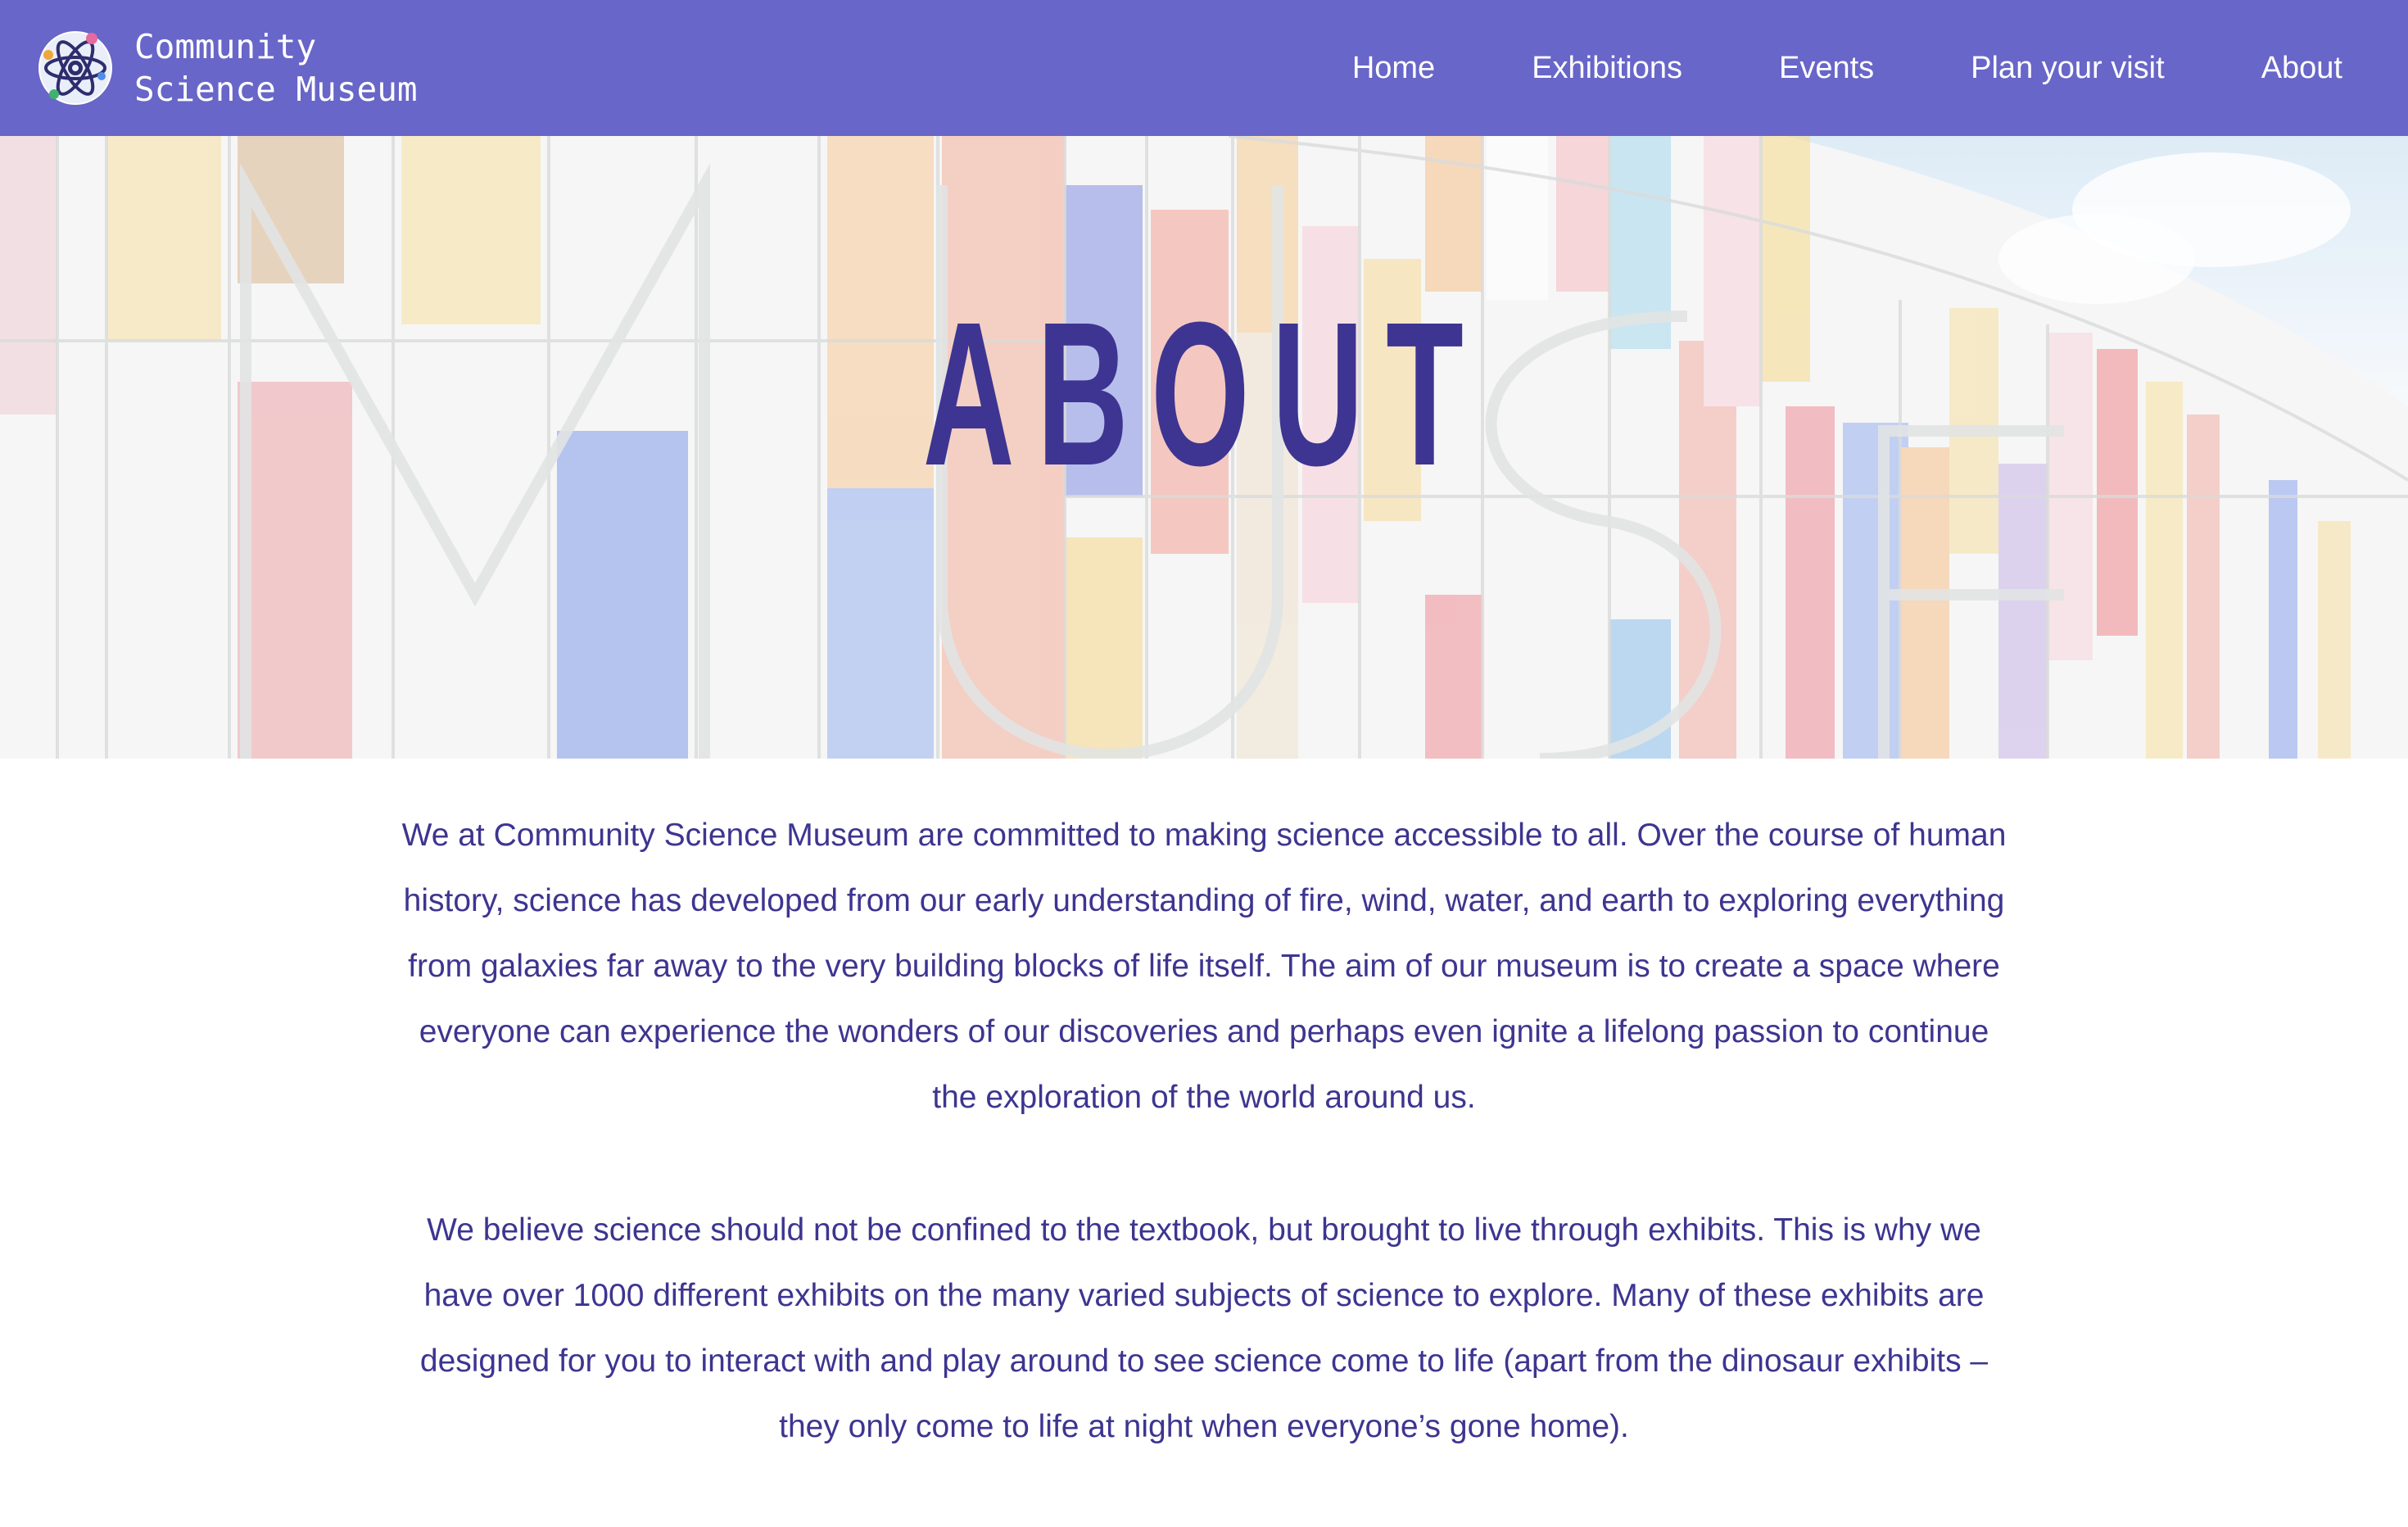 This screenshot has width=2408, height=1527. I want to click on nav-exhibitions: Exhibitions, so click(1607, 68).